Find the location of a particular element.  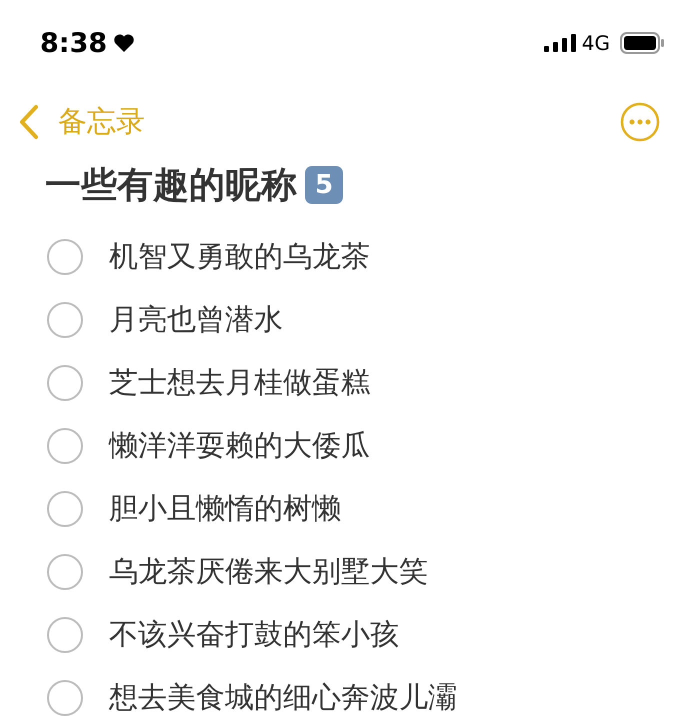

signal-icon is located at coordinates (560, 43).